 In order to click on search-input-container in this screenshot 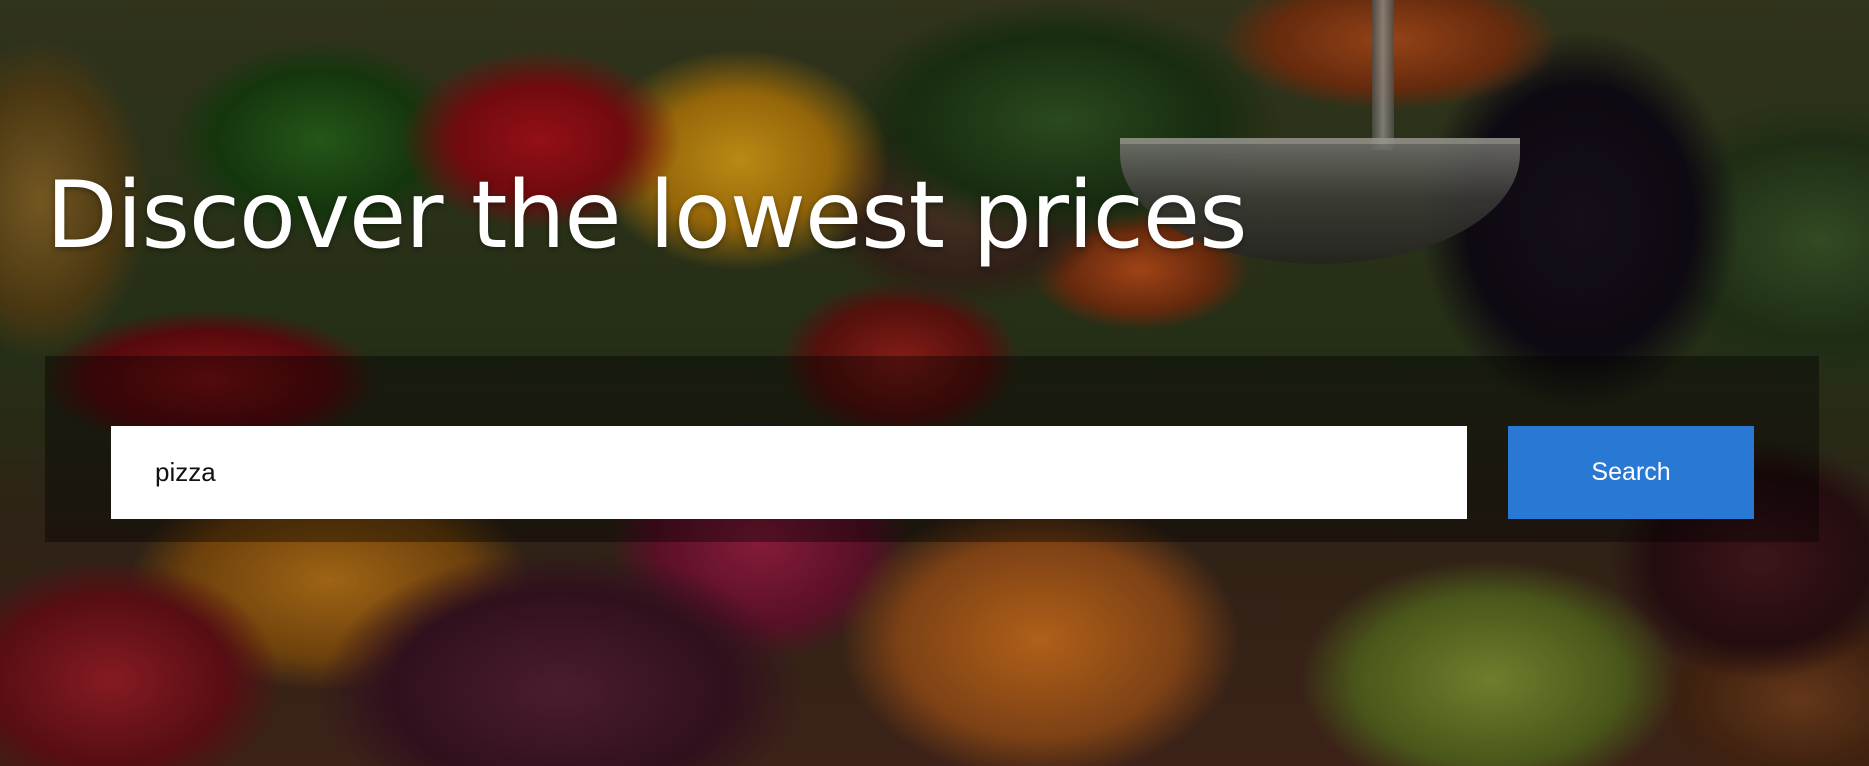, I will do `click(789, 472)`.